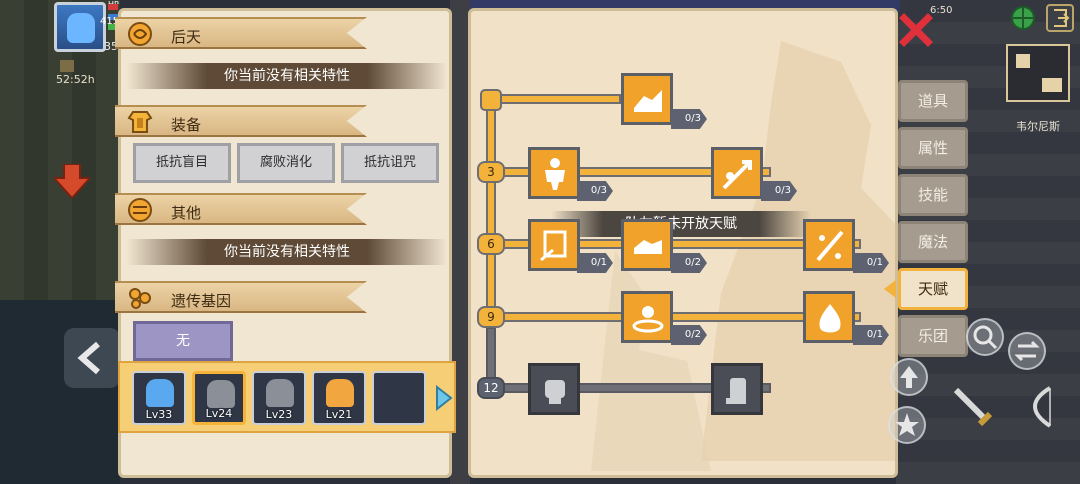  I want to click on exit-icon, so click(1062, 18).